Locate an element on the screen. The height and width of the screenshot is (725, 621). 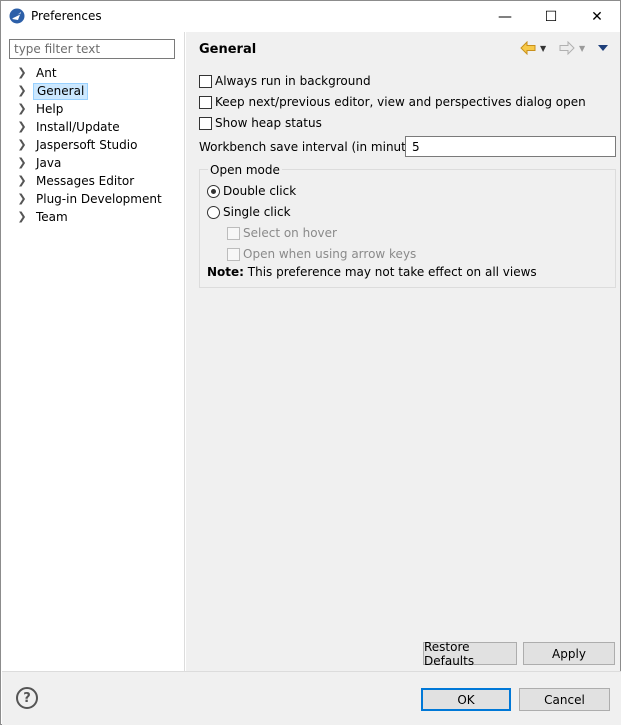
single-click-option: Single click is located at coordinates (249, 212).